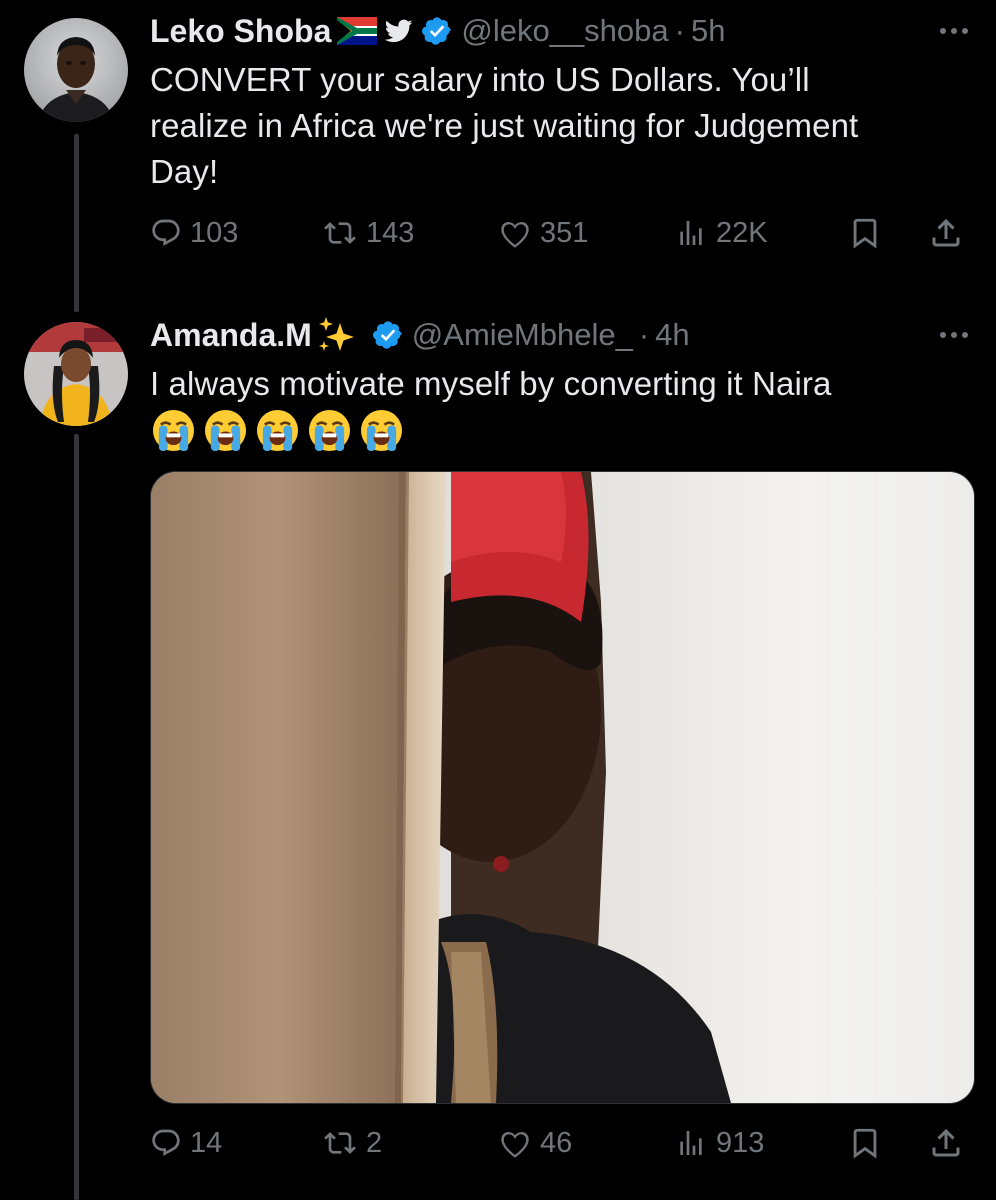 Image resolution: width=996 pixels, height=1200 pixels. I want to click on views-button: 22K, so click(721, 233).